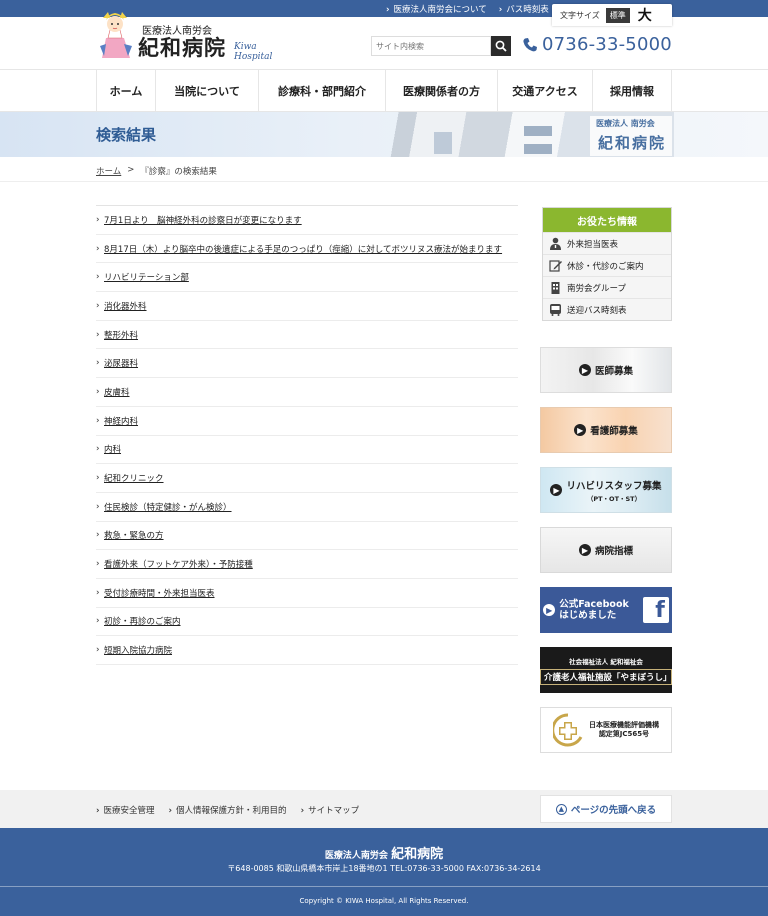  Describe the element at coordinates (178, 564) in the screenshot. I see `result-link: 看護外来（フットケア外来）・予防接種` at that location.